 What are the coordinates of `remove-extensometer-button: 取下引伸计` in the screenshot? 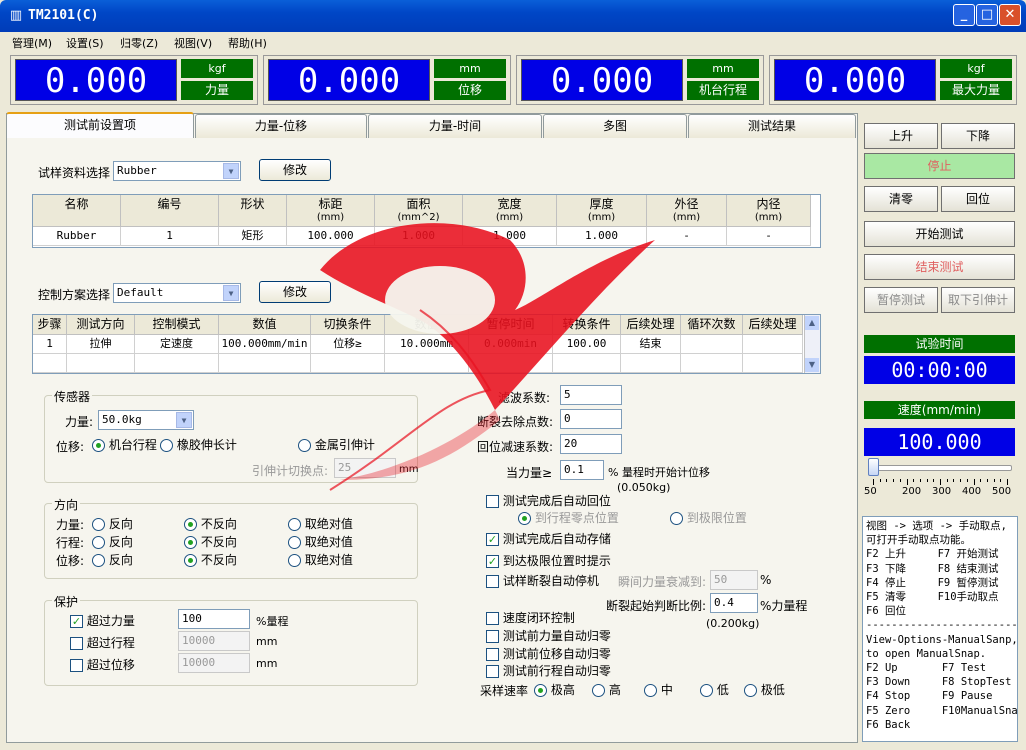 It's located at (978, 300).